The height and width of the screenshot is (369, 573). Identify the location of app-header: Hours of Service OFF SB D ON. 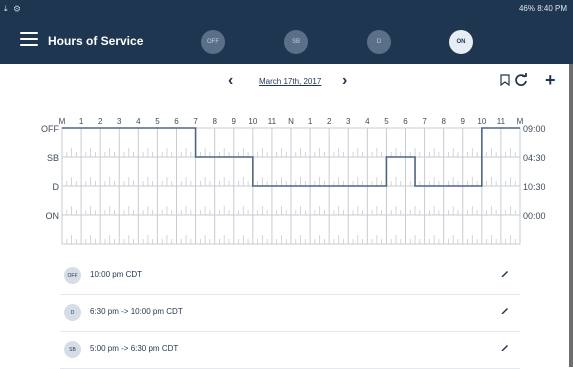
(286, 41).